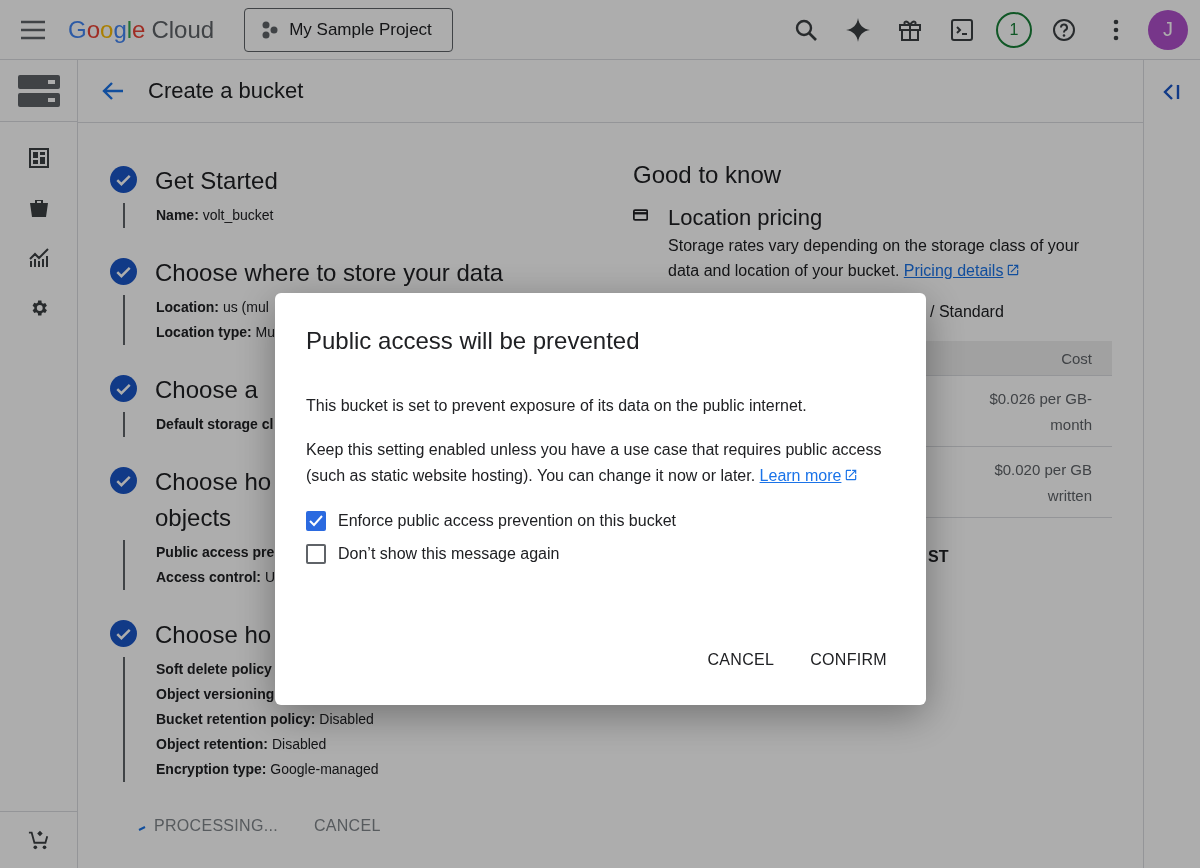  Describe the element at coordinates (33, 29) in the screenshot. I see `menu-icon` at that location.